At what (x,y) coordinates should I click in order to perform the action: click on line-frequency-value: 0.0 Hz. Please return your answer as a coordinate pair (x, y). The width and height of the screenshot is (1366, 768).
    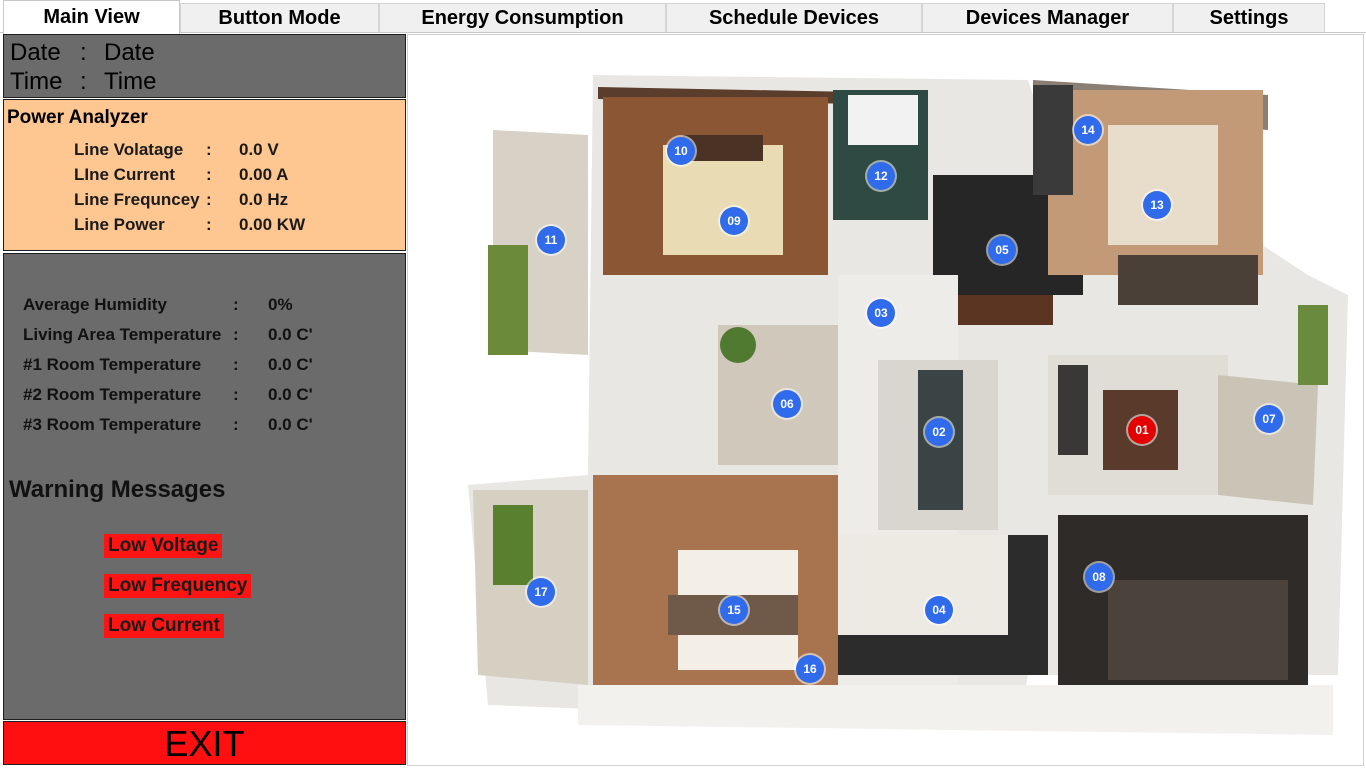
    Looking at the image, I should click on (264, 199).